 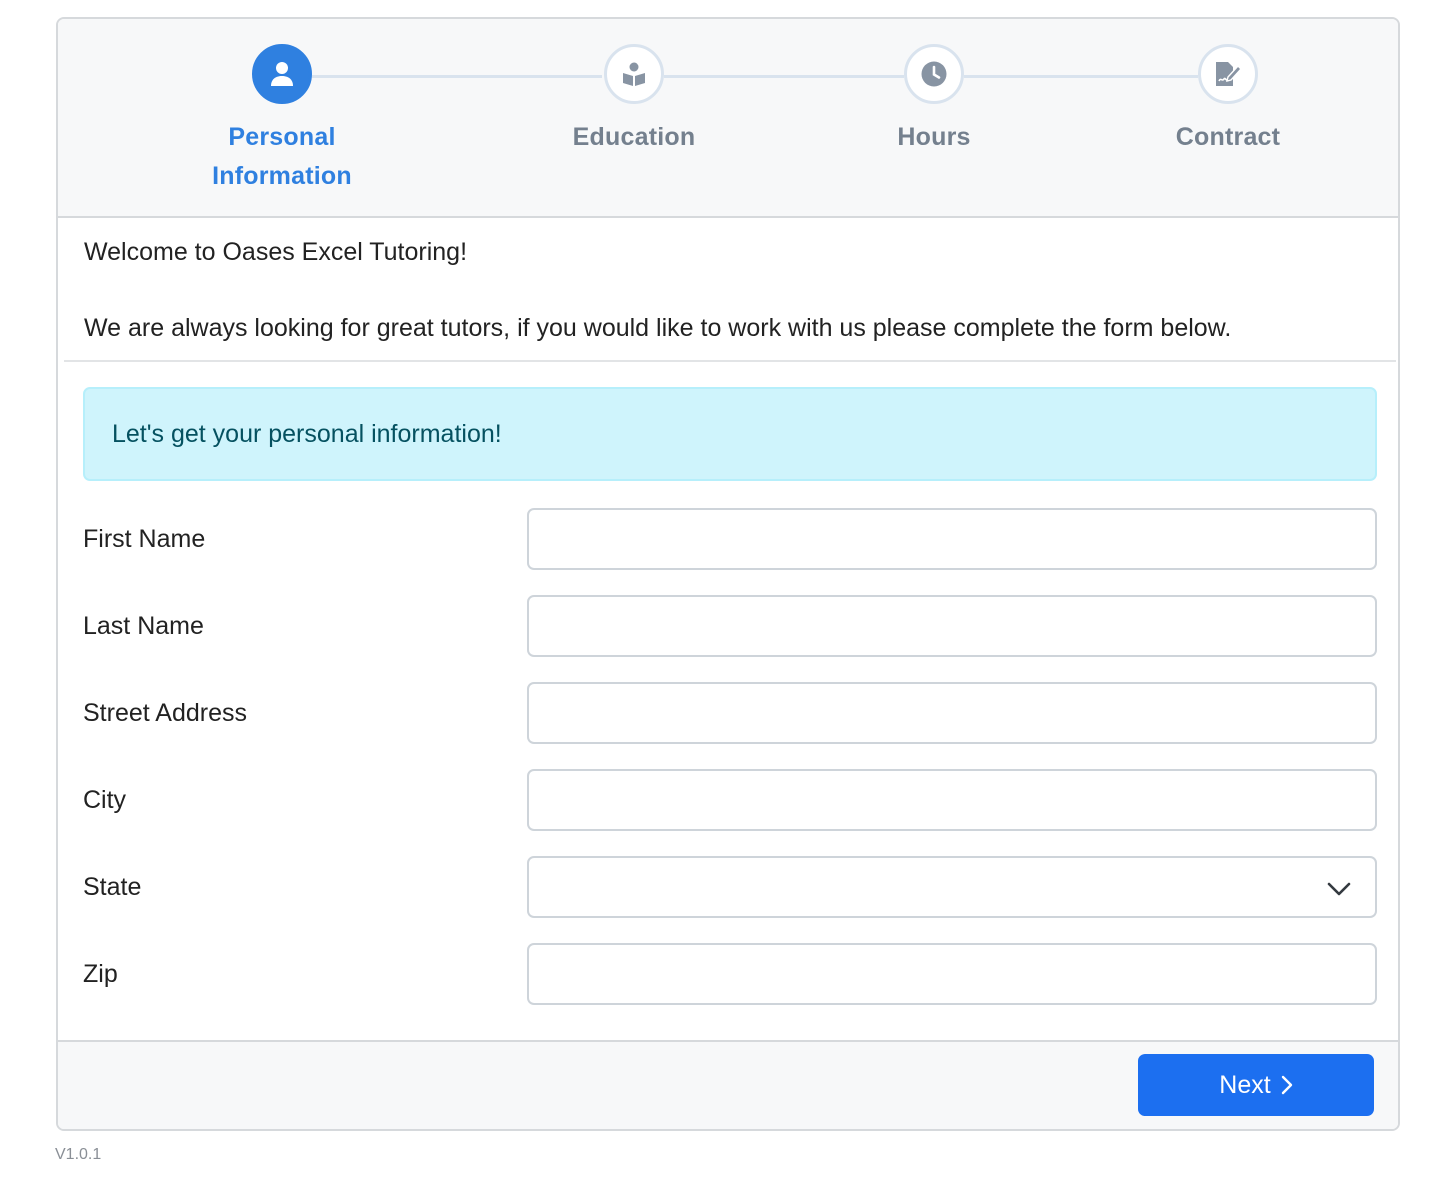 What do you see at coordinates (307, 433) in the screenshot?
I see `alert-text: Let's get your personal information!` at bounding box center [307, 433].